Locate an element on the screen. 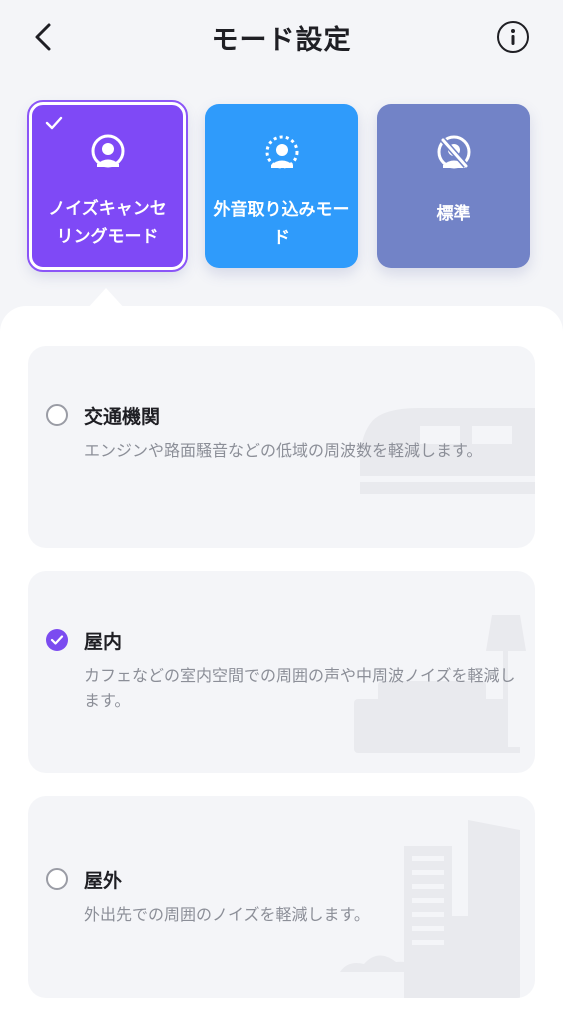  info-button is located at coordinates (513, 37).